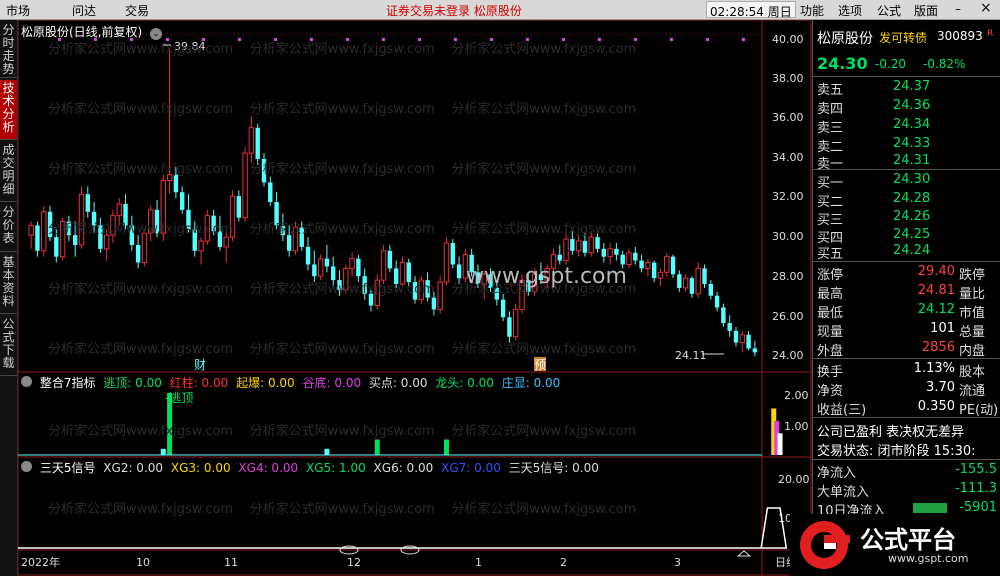 The width and height of the screenshot is (1000, 576). Describe the element at coordinates (18, 10) in the screenshot. I see `menu-market: 市场` at that location.